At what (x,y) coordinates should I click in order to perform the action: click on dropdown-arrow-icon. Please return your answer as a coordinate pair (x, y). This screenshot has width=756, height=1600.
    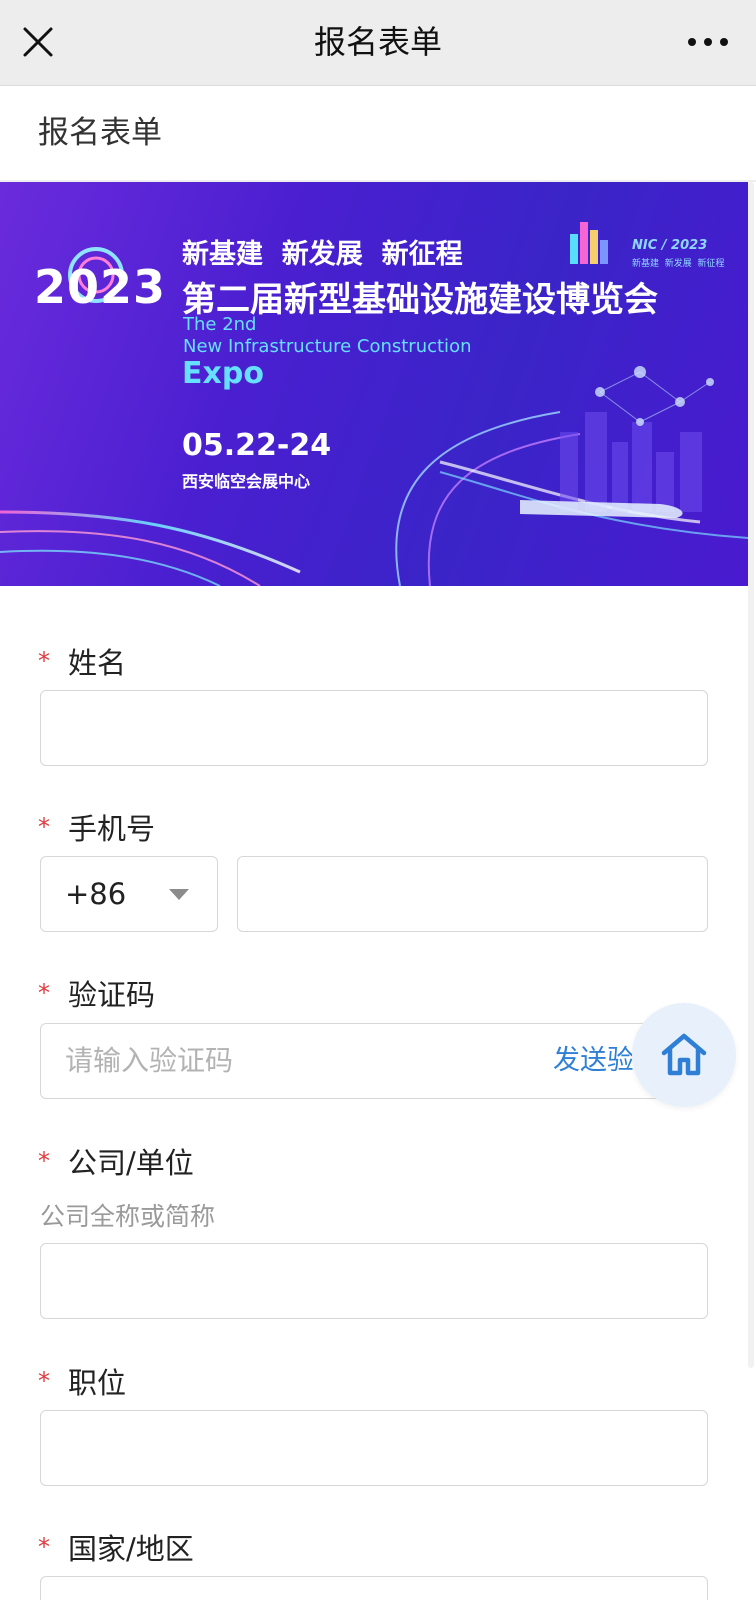
    Looking at the image, I should click on (179, 894).